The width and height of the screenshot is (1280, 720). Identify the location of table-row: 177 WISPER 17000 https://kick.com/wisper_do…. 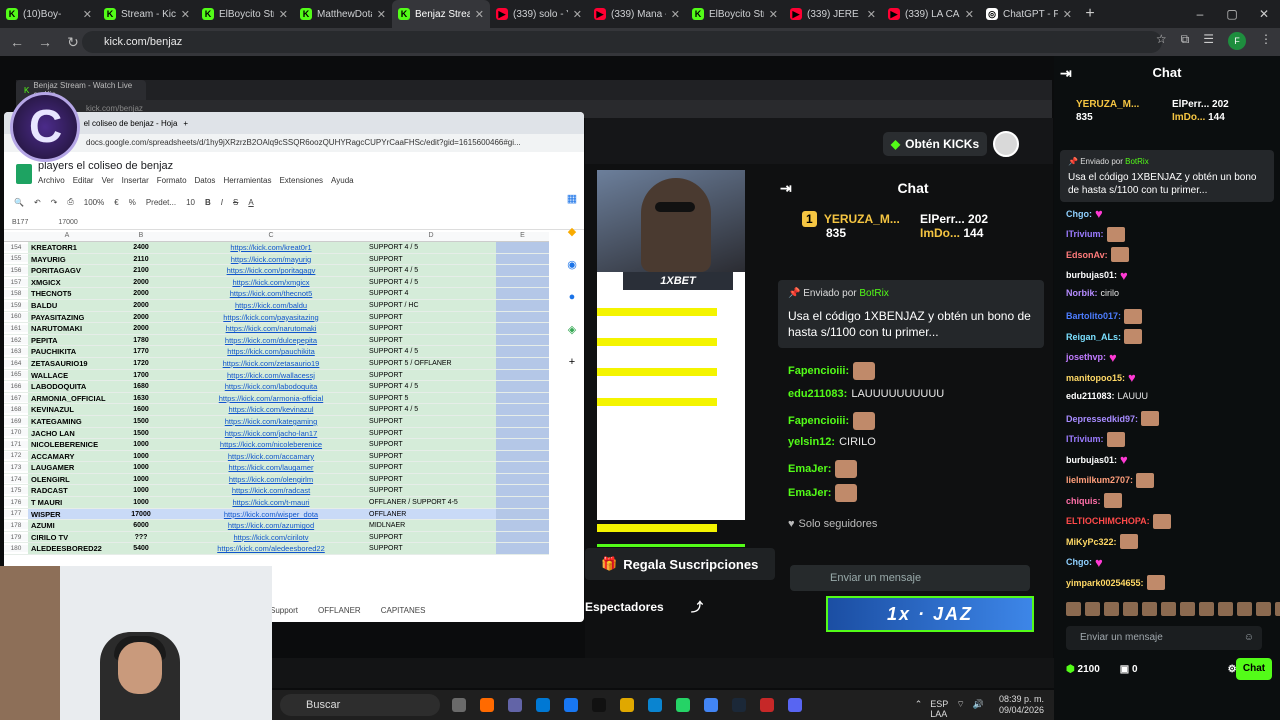
(276, 514).